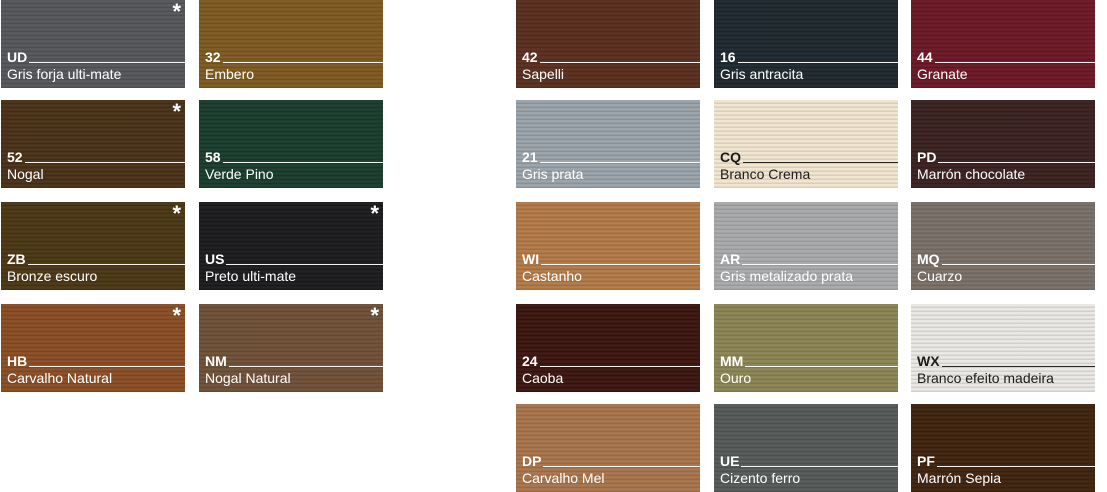 Image resolution: width=1107 pixels, height=492 pixels. What do you see at coordinates (608, 246) in the screenshot?
I see `color-swatch: WI Castanho` at bounding box center [608, 246].